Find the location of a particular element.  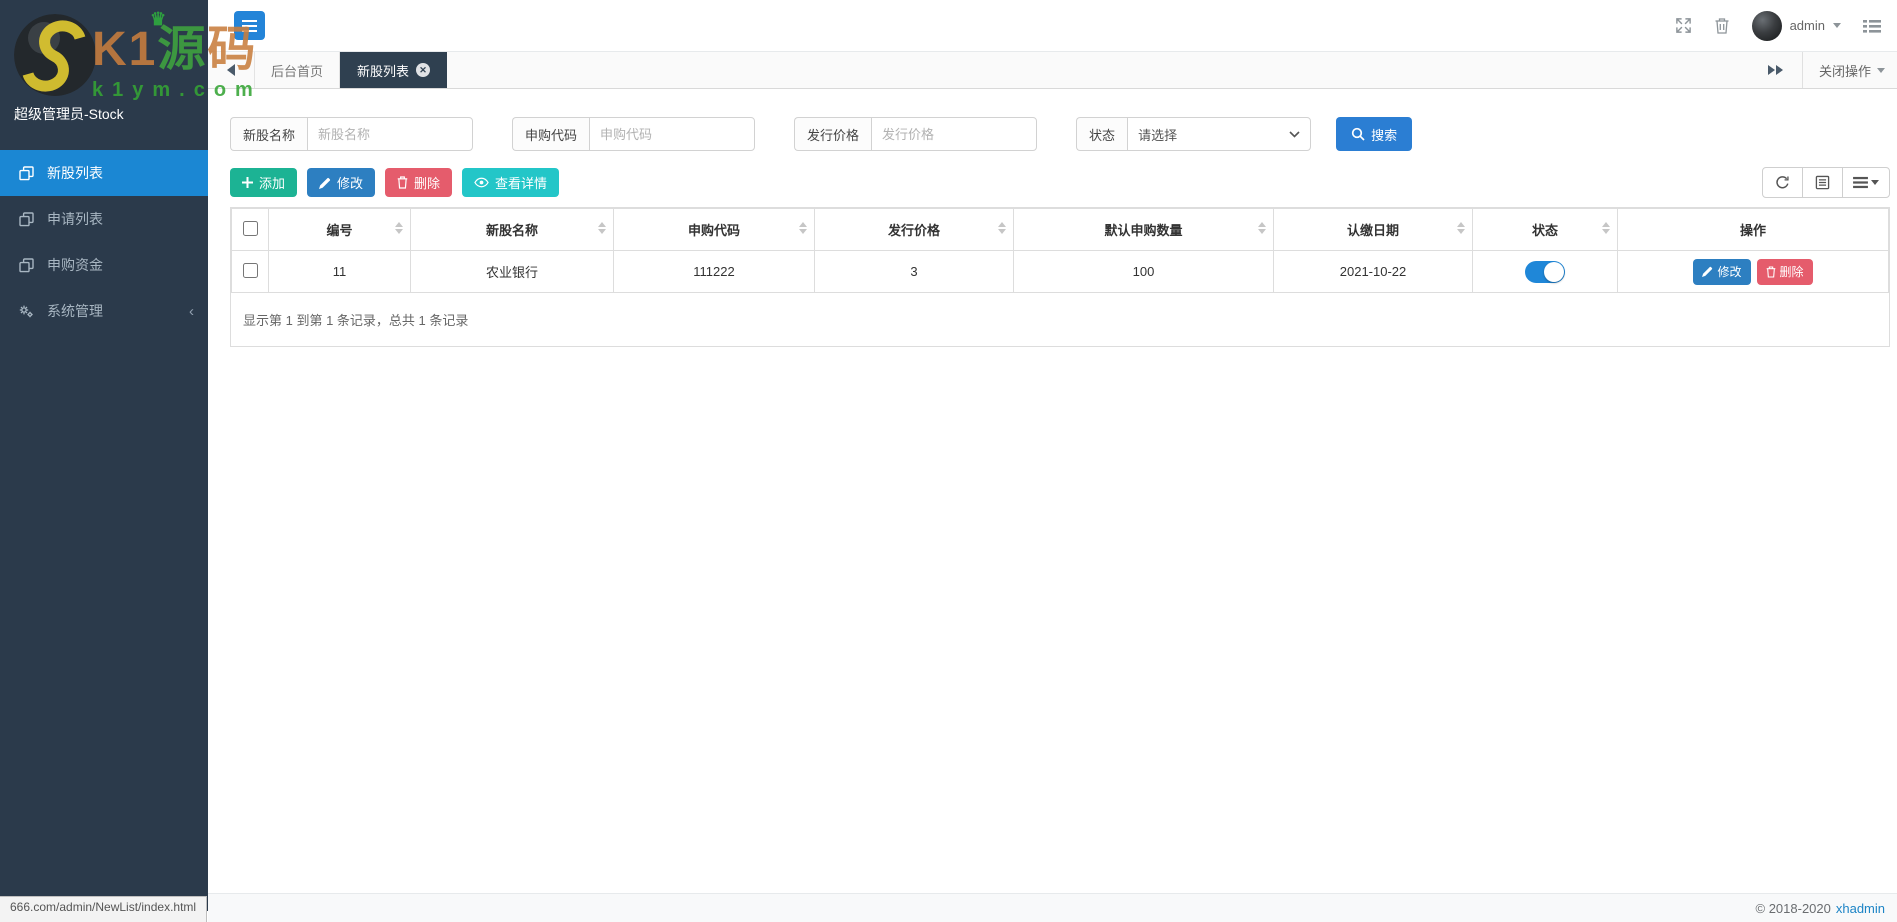

columns-button is located at coordinates (1866, 182).